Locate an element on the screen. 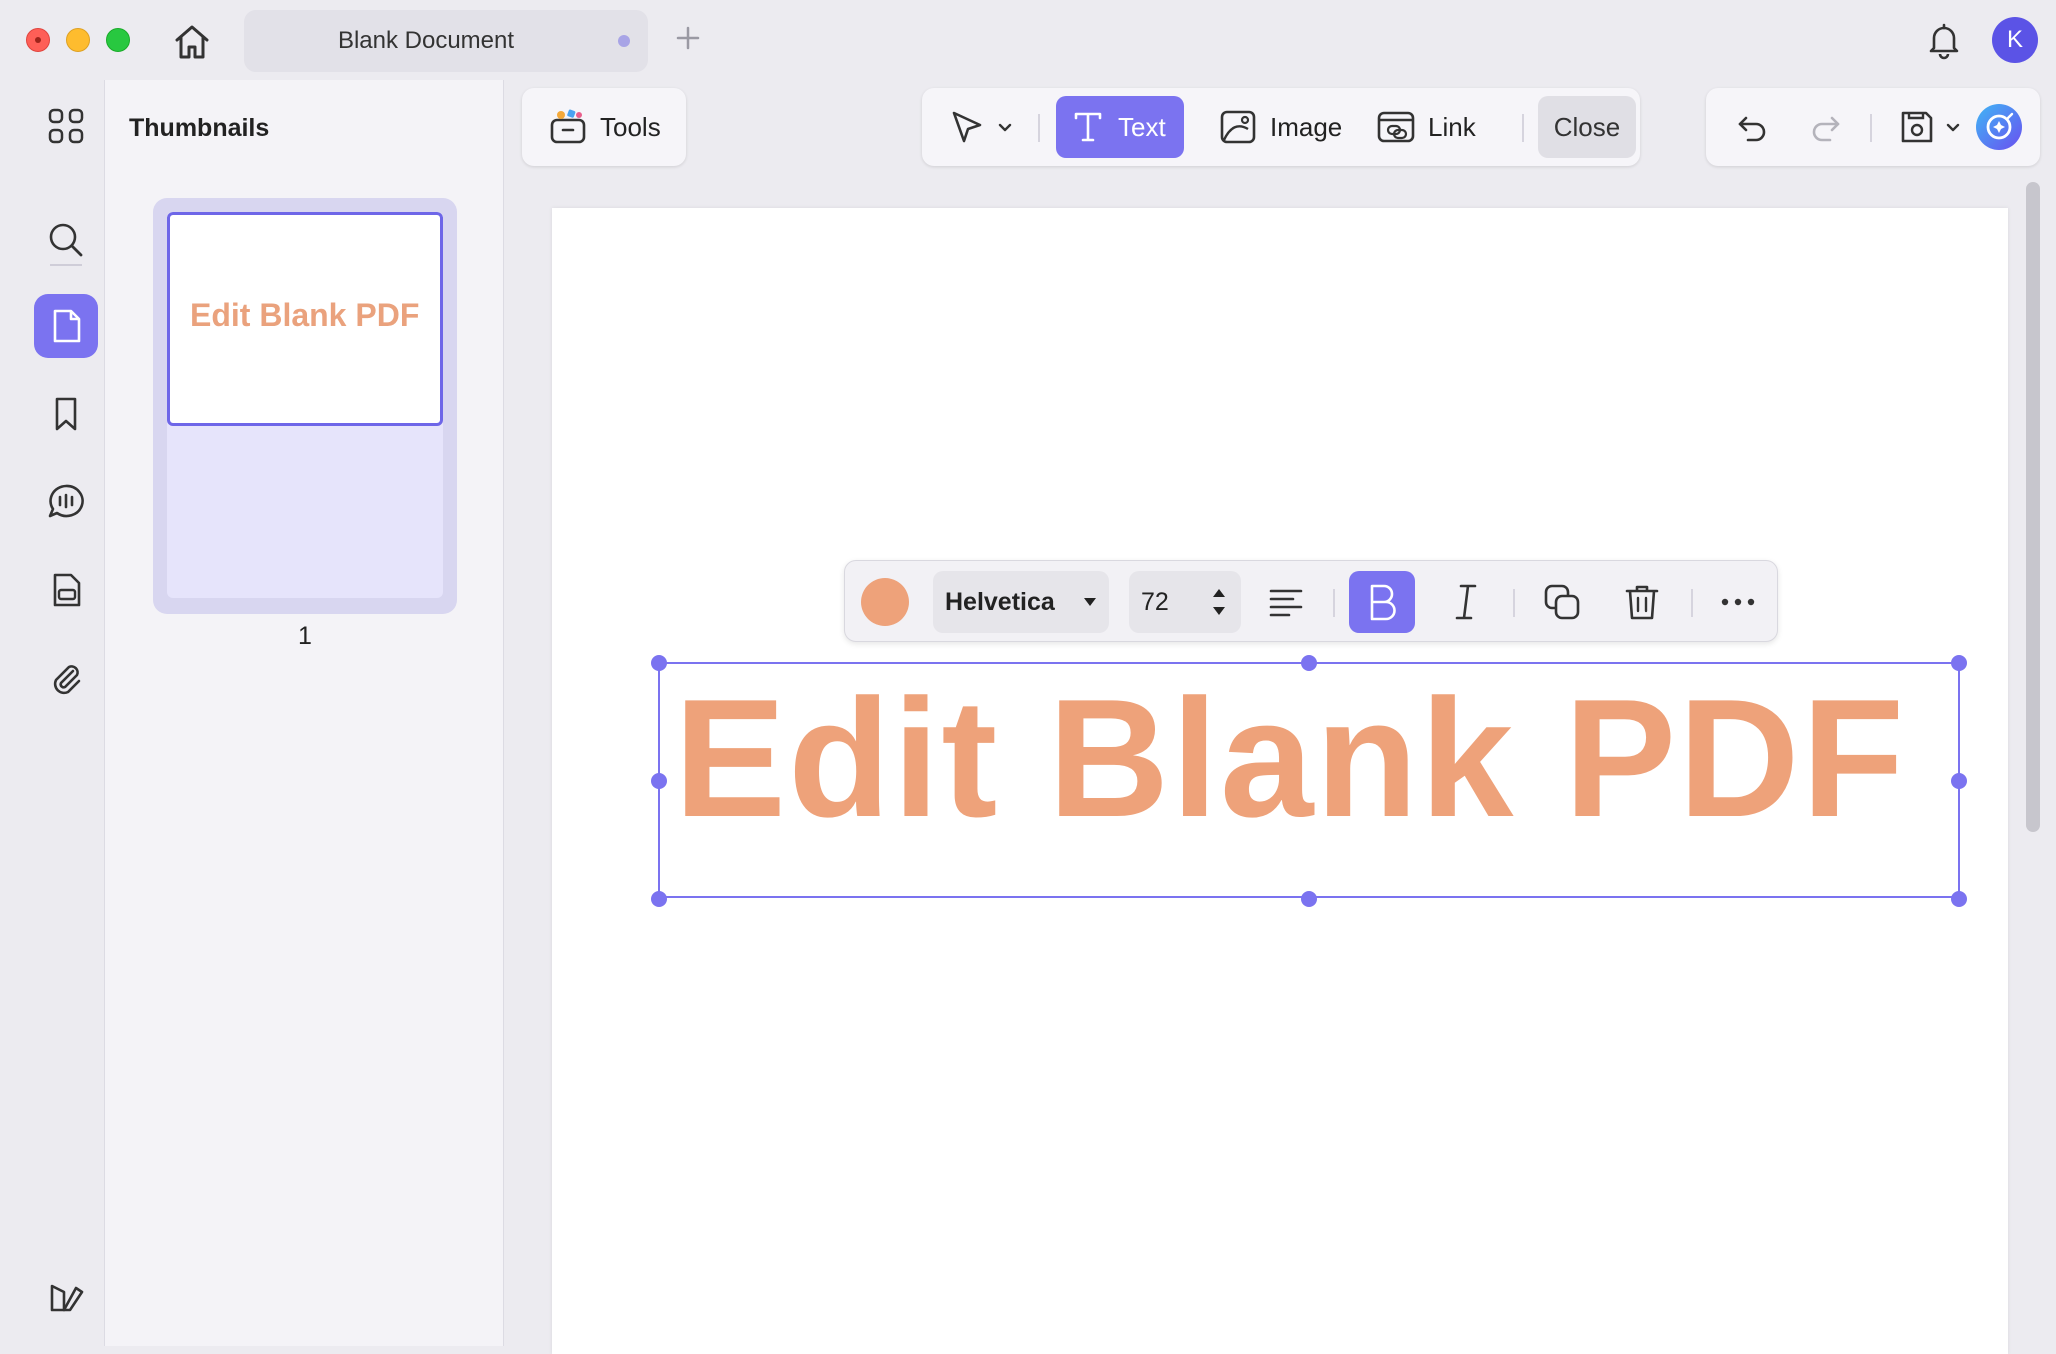 Image resolution: width=2056 pixels, height=1354 pixels. ai-assistant-icon is located at coordinates (1999, 127).